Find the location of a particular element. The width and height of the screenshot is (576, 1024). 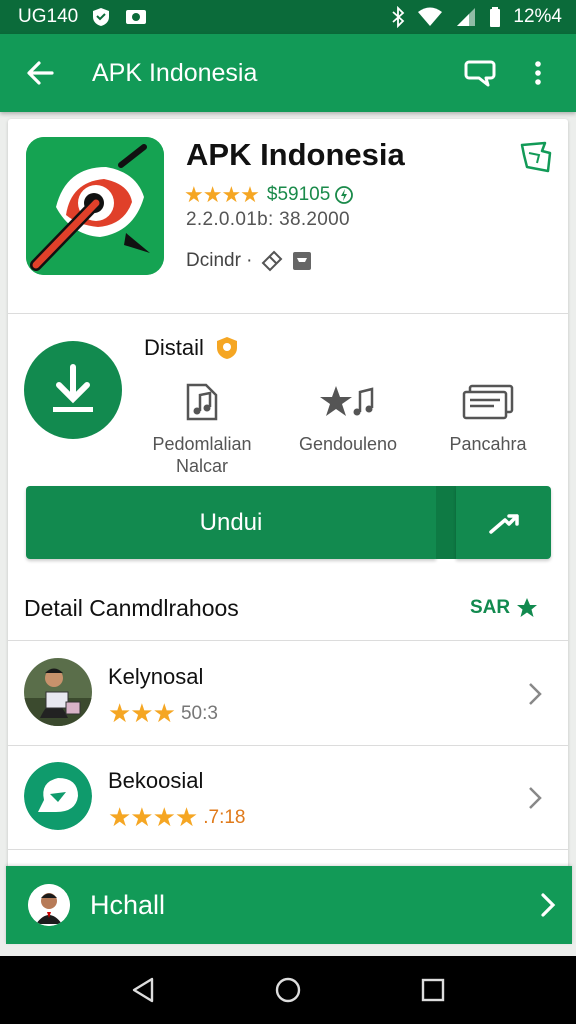

feature-item: Gendouleno is located at coordinates (348, 416).